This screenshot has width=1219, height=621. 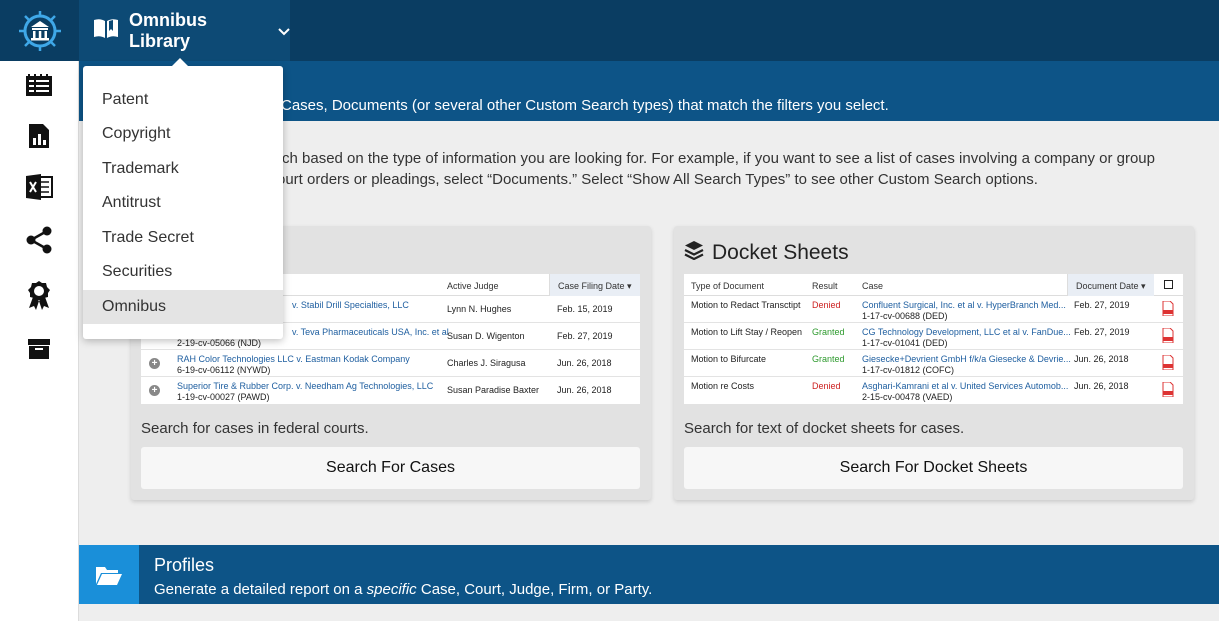 I want to click on column-header: Case, so click(x=873, y=286).